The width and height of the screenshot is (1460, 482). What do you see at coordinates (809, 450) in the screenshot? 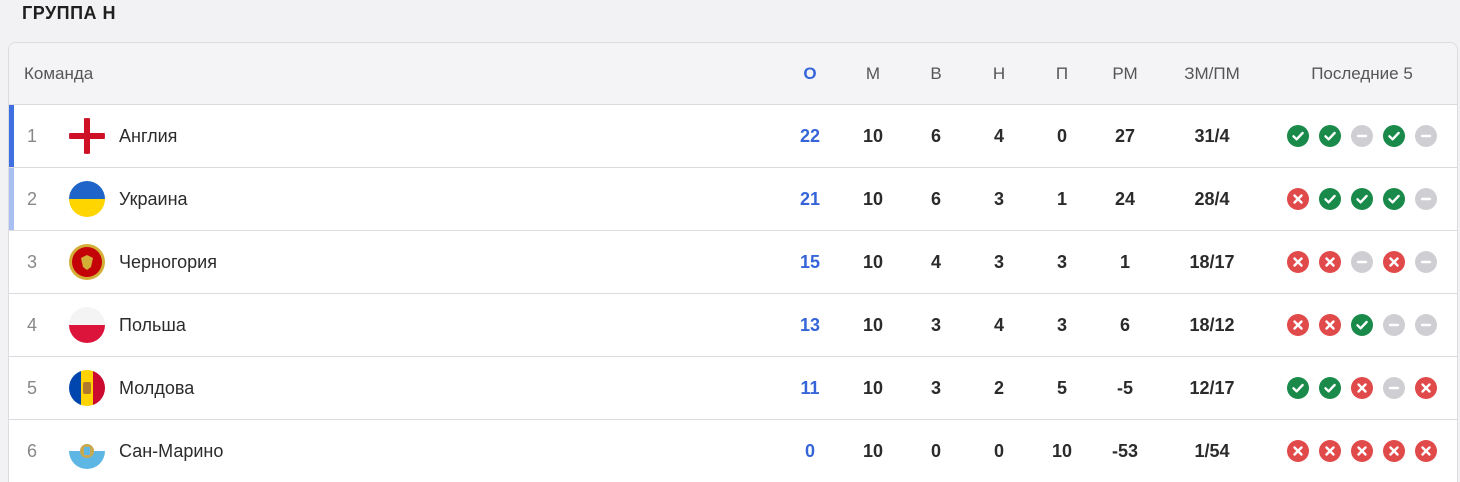
I see `points-value: 0` at bounding box center [809, 450].